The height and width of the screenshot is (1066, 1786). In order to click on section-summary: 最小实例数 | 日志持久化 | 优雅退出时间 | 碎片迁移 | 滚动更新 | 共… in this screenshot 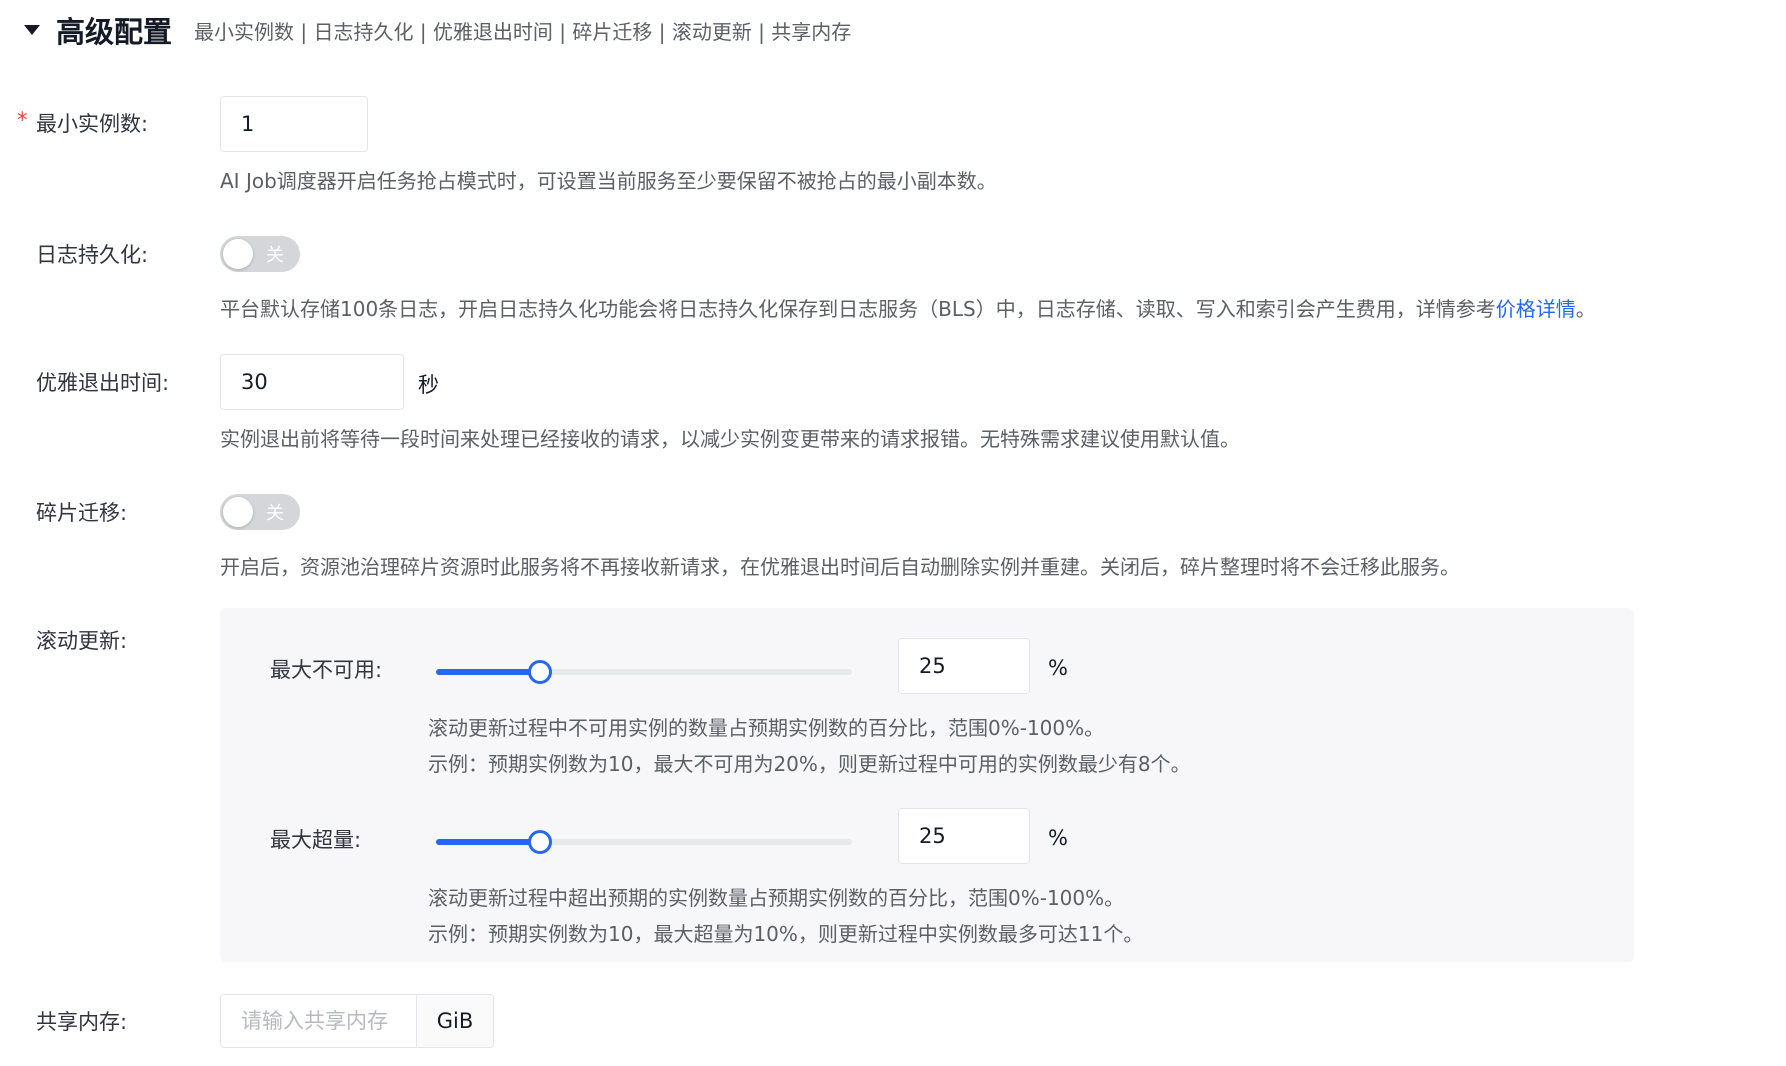, I will do `click(523, 31)`.